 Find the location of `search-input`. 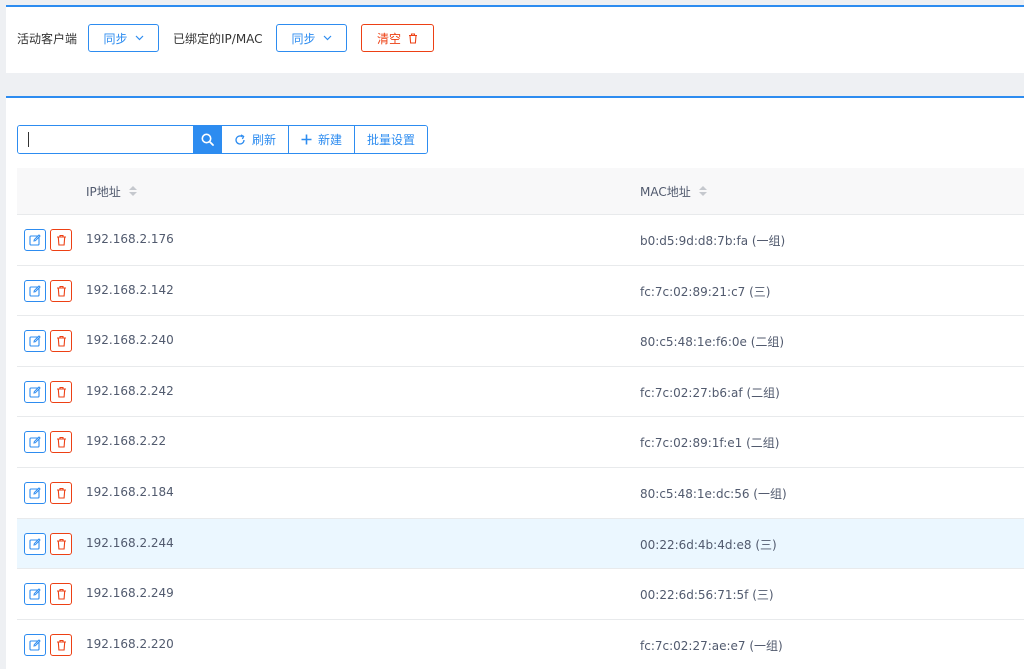

search-input is located at coordinates (105, 139).